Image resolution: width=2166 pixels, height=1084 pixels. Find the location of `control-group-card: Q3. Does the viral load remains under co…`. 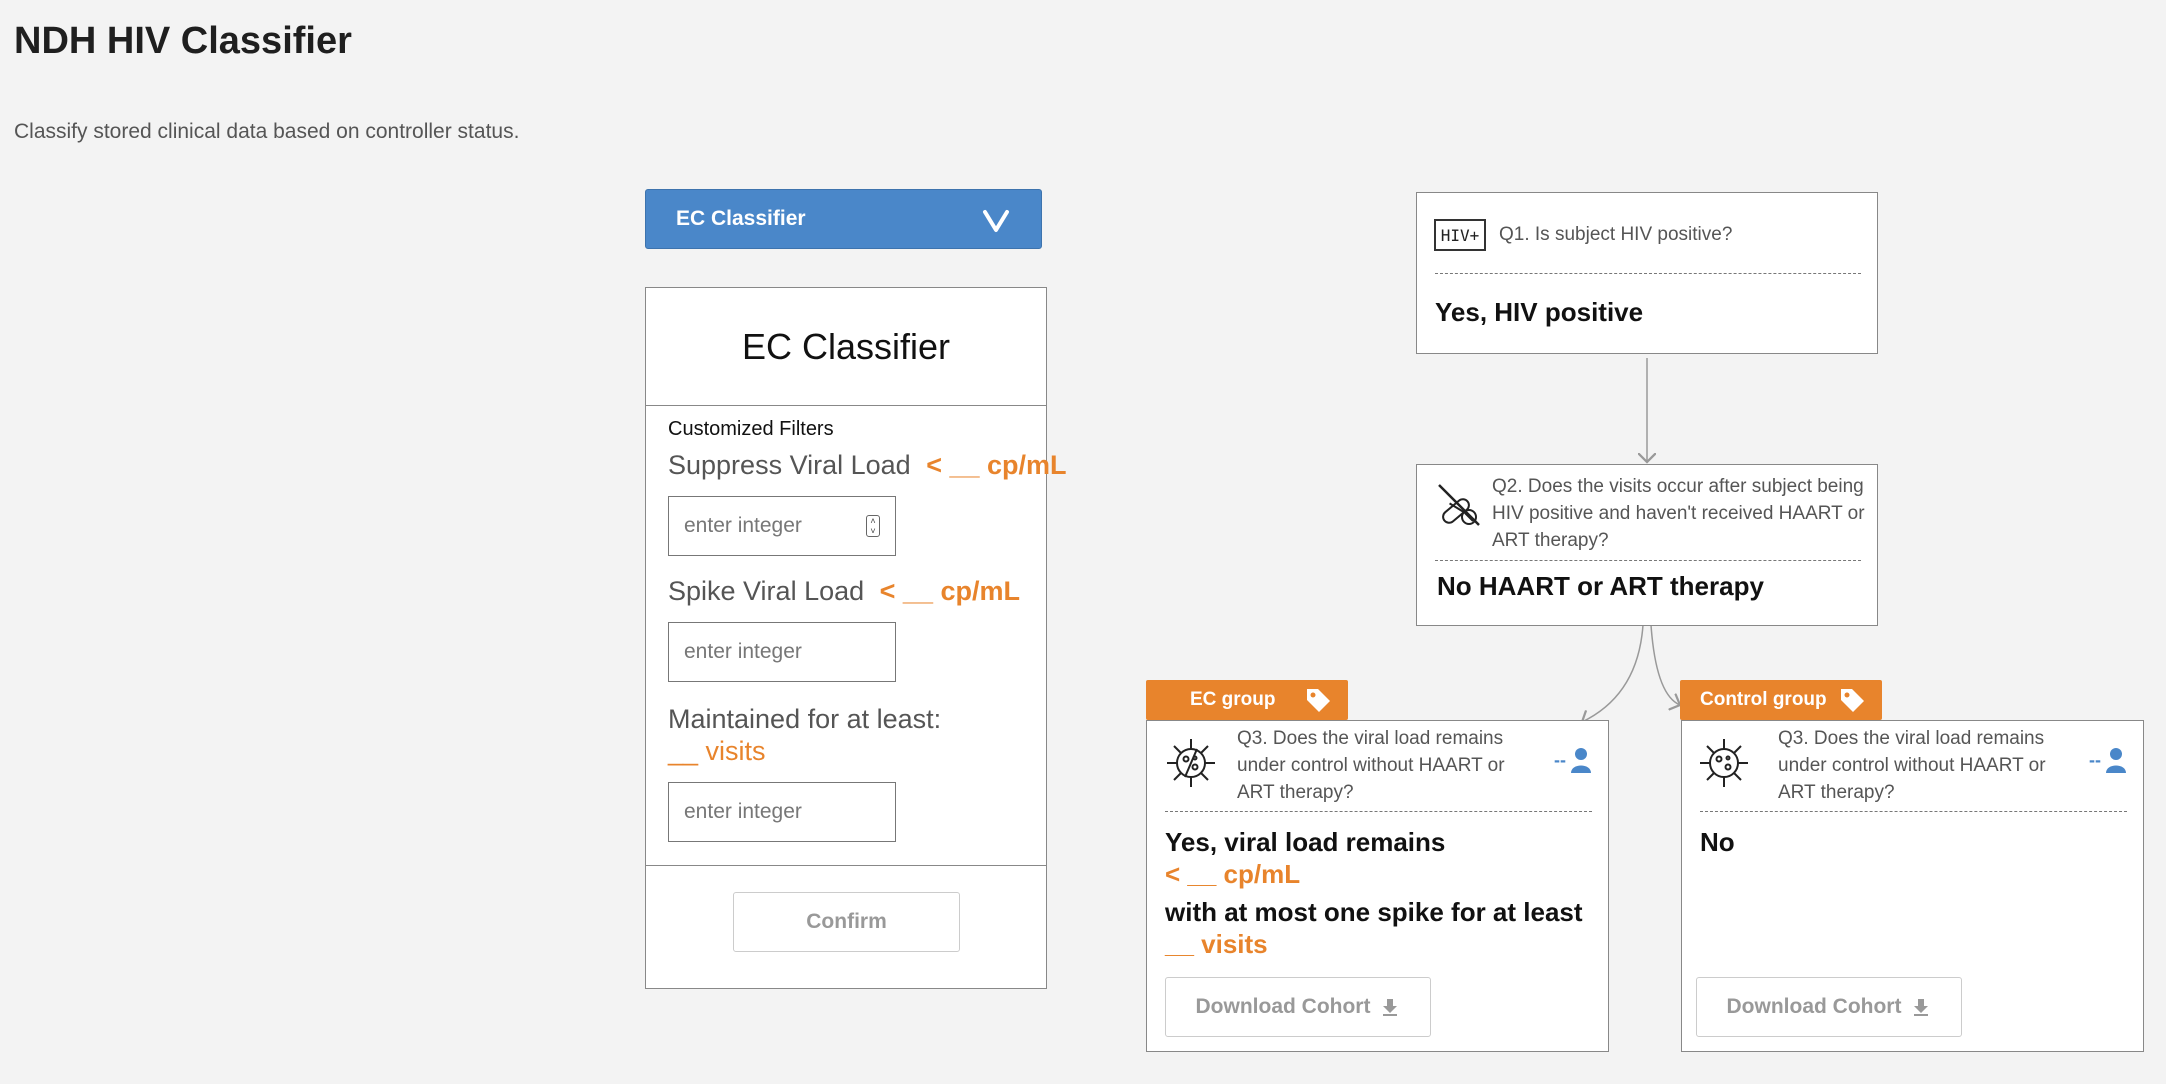

control-group-card: Q3. Does the viral load remains under co… is located at coordinates (1912, 886).